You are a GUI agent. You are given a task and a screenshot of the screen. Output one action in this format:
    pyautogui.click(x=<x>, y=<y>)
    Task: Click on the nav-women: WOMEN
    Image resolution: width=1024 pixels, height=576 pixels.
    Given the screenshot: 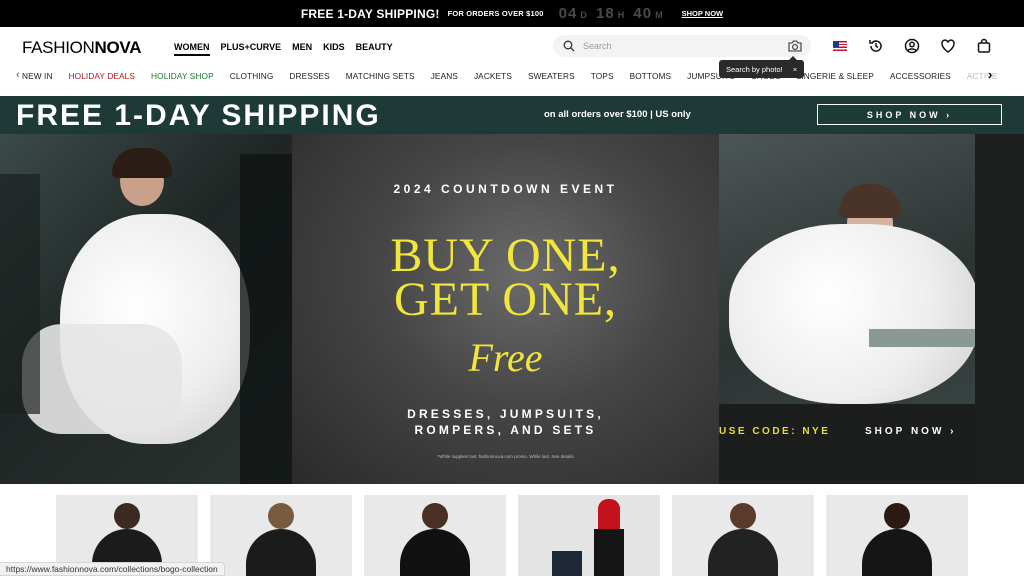 What is the action you would take?
    pyautogui.click(x=192, y=49)
    